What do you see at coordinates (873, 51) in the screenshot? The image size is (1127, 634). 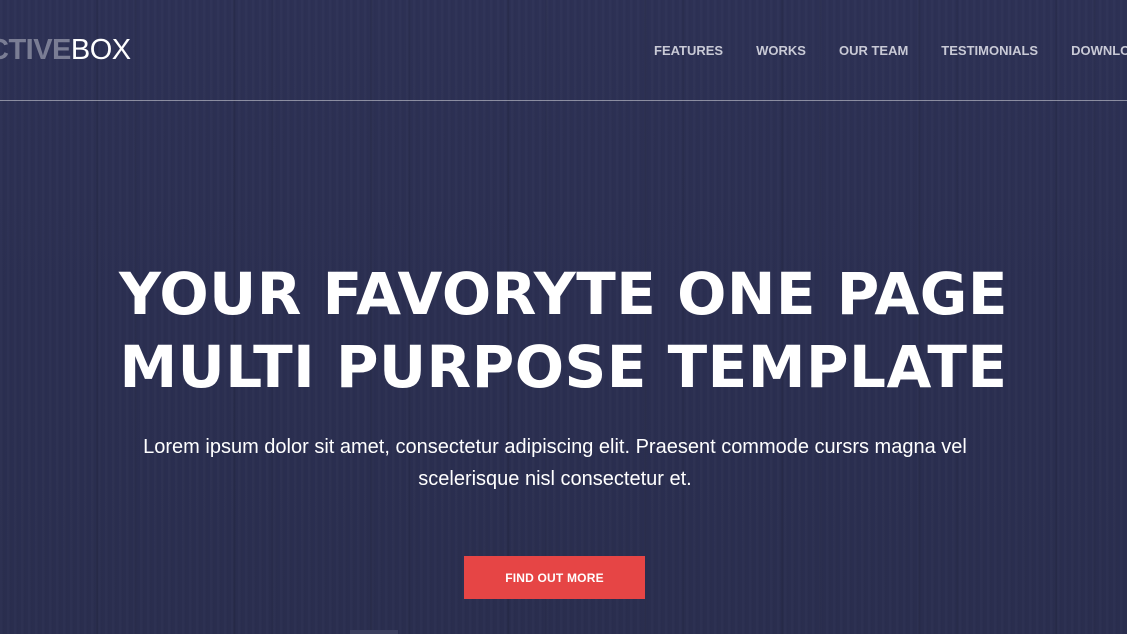 I see `nav-link-our-team: OUR TEAM` at bounding box center [873, 51].